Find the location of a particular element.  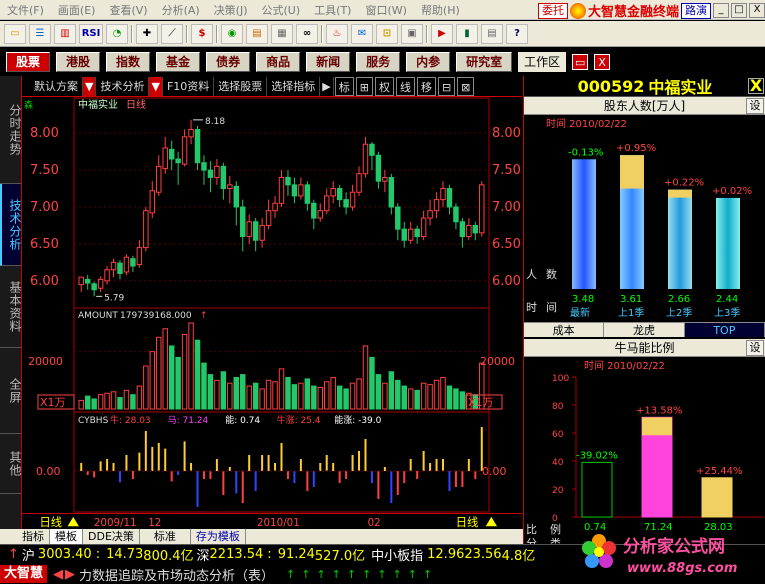

indicator-icon: ◉ is located at coordinates (232, 33).